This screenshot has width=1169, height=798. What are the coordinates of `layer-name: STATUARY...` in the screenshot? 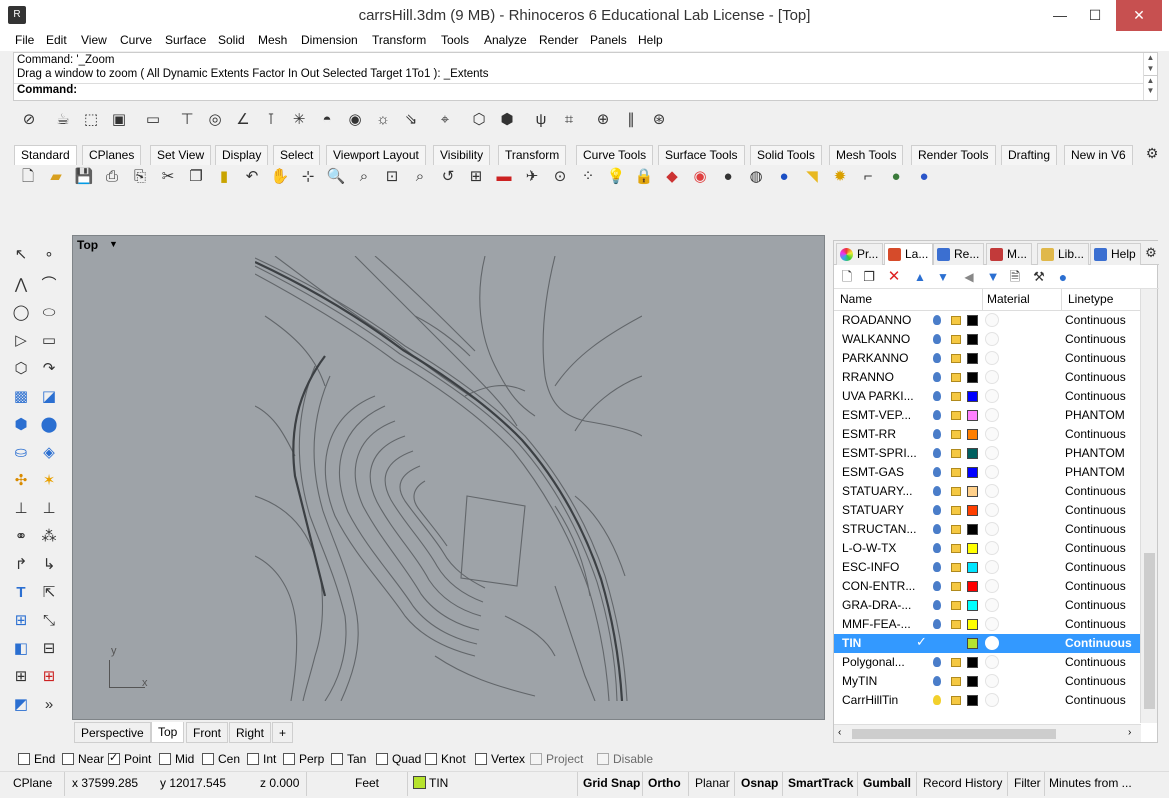 It's located at (877, 491).